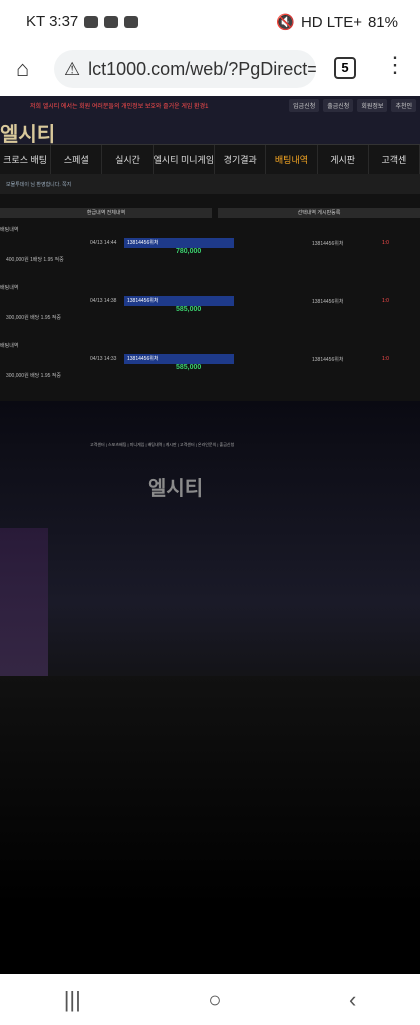 This screenshot has width=420, height=1025. I want to click on top-link: 추천인, so click(403, 105).